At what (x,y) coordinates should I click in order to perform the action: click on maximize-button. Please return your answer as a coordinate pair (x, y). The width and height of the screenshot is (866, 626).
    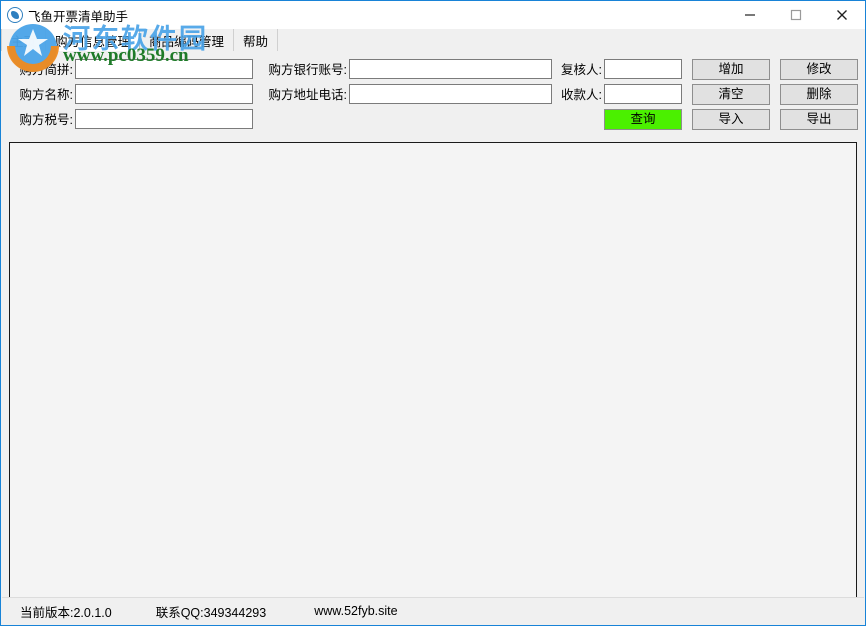
    Looking at the image, I should click on (796, 15).